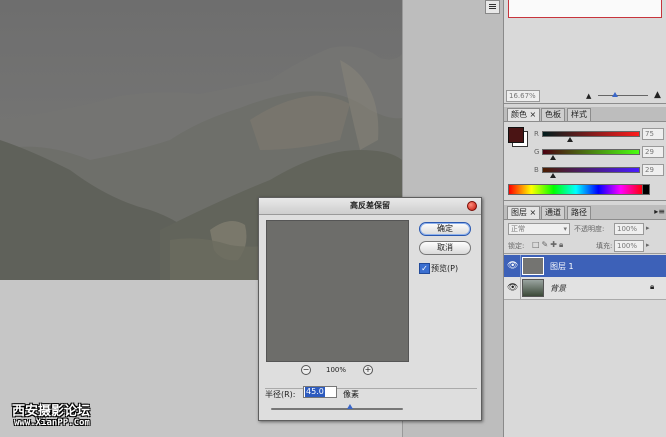 The image size is (666, 437). What do you see at coordinates (652, 286) in the screenshot?
I see `lock-icon: 🔒︎` at bounding box center [652, 286].